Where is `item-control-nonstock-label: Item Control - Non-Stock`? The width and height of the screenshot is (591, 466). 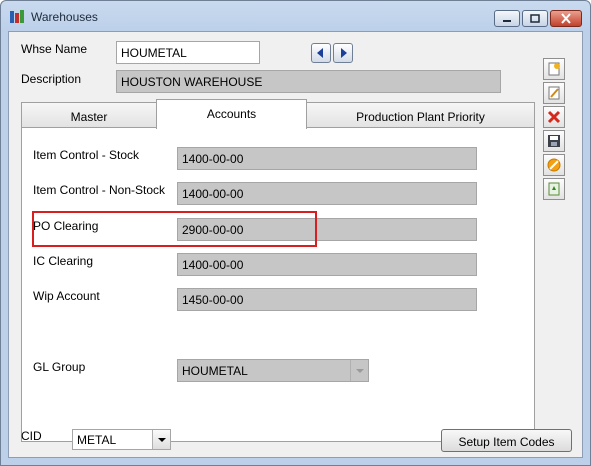 item-control-nonstock-label: Item Control - Non-Stock is located at coordinates (99, 190).